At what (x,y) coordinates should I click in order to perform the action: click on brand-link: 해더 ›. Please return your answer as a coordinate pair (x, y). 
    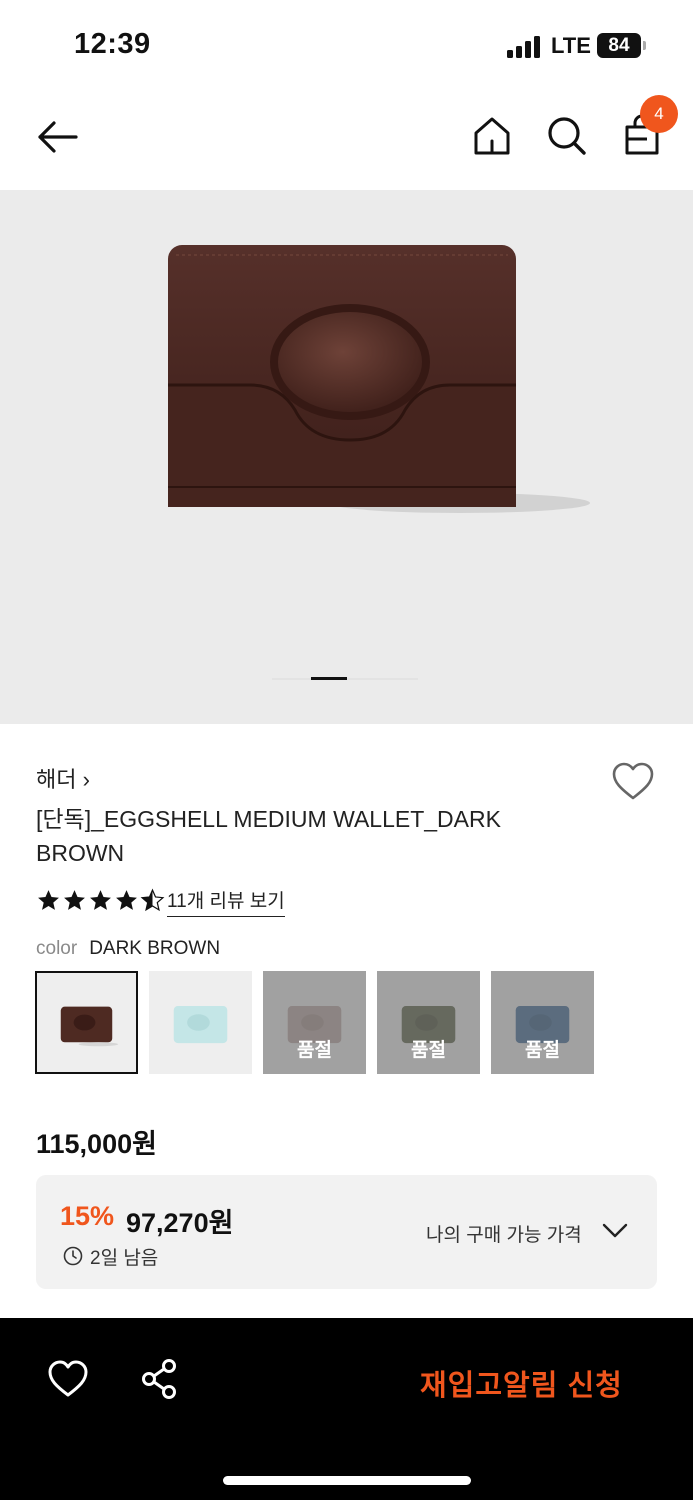
    Looking at the image, I should click on (63, 778).